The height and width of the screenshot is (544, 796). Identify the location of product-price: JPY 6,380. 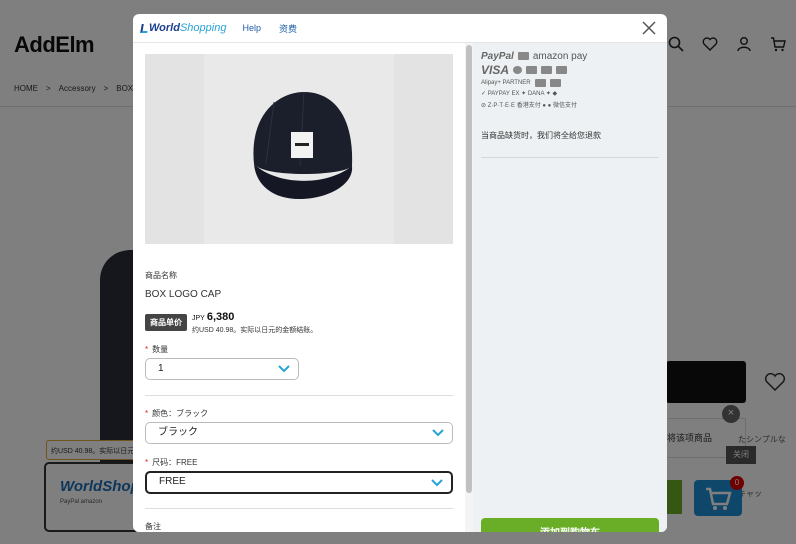
(213, 317).